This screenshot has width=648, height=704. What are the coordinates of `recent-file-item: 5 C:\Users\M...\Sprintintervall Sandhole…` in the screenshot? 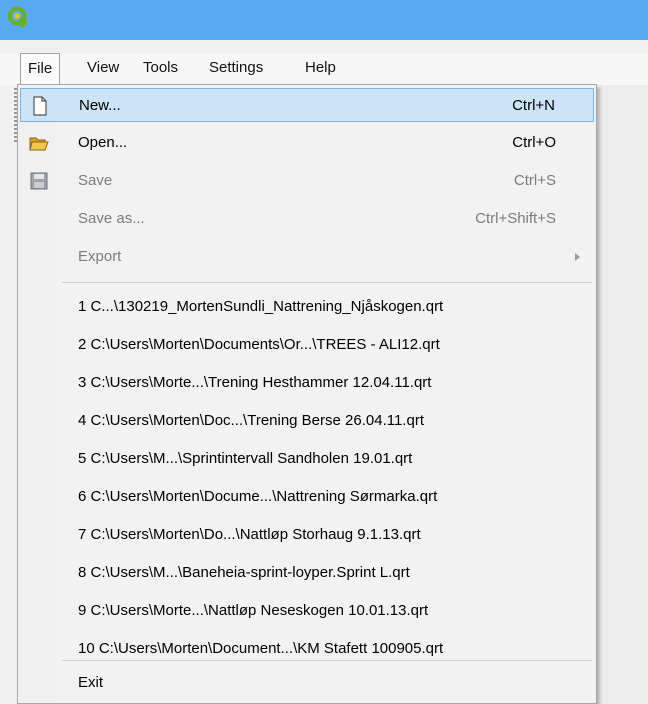 It's located at (307, 459).